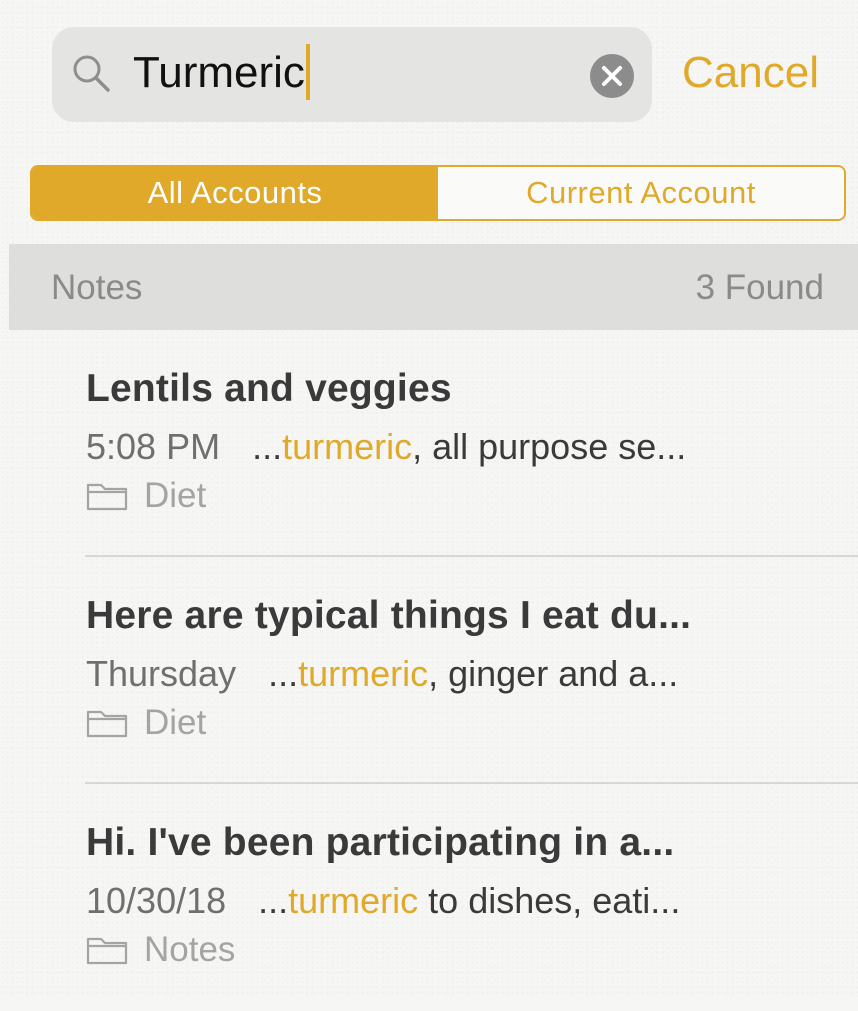 This screenshot has width=858, height=1011. I want to click on section-header: Notes 3 Found, so click(433, 287).